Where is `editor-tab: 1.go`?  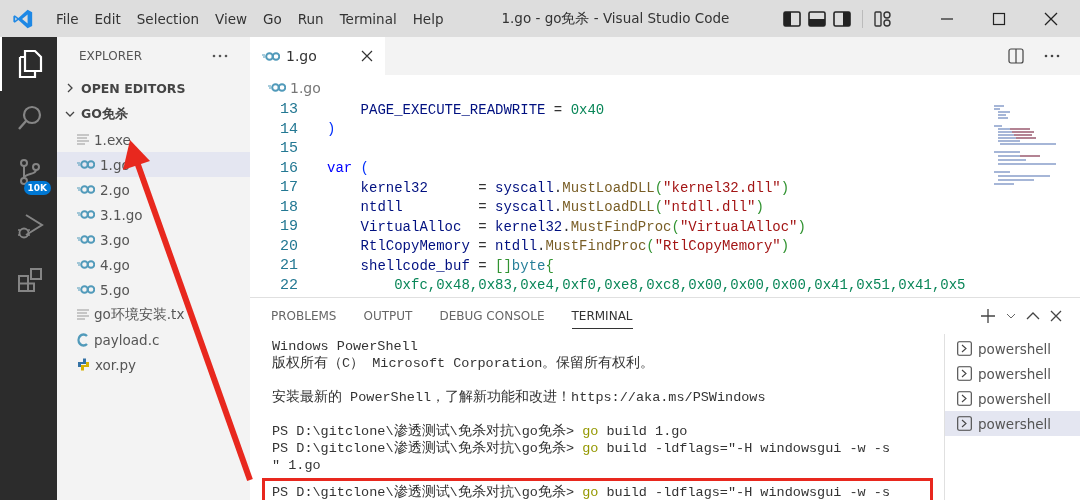
editor-tab: 1.go is located at coordinates (317, 56).